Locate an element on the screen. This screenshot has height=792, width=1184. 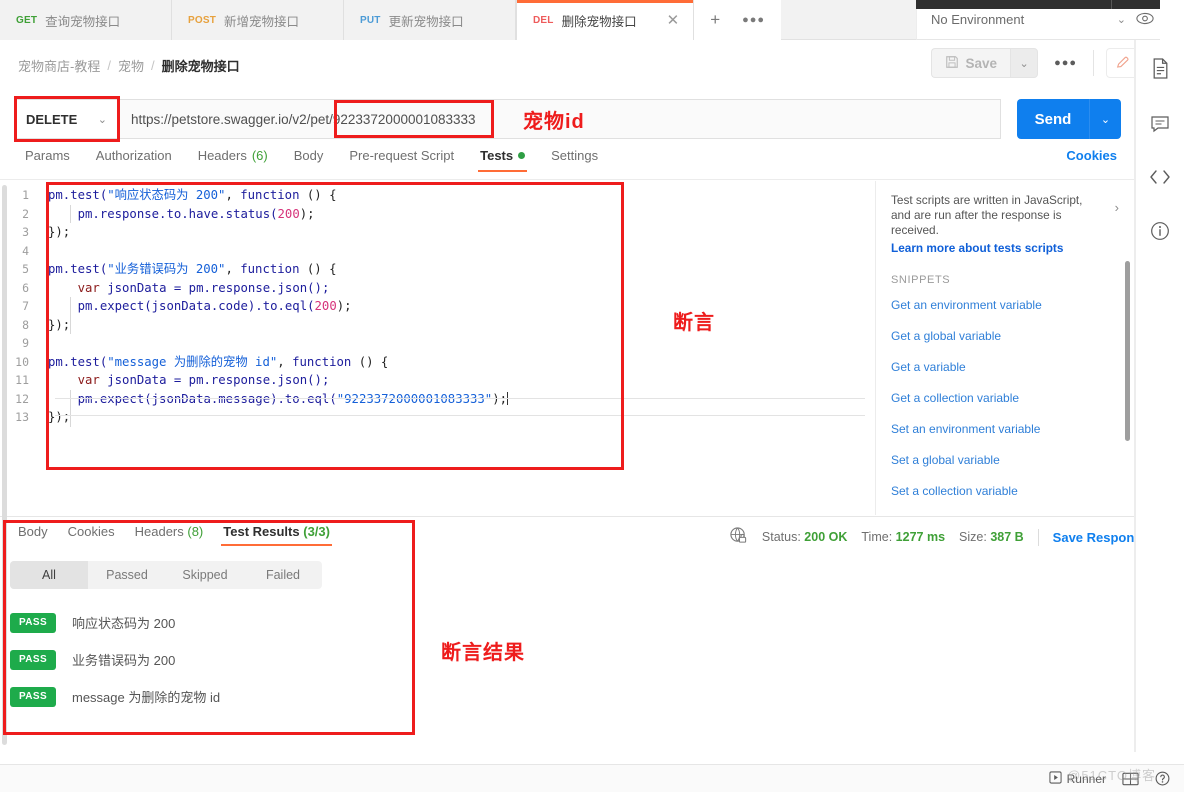
time-label: Time: is located at coordinates (877, 537).